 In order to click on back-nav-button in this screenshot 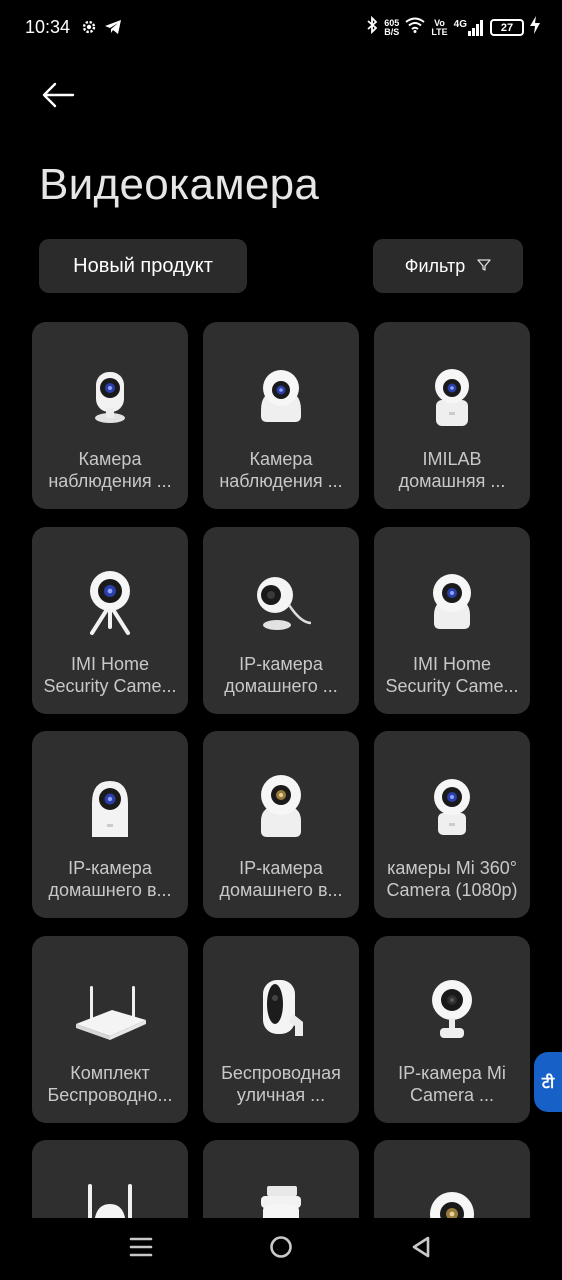, I will do `click(421, 1249)`.